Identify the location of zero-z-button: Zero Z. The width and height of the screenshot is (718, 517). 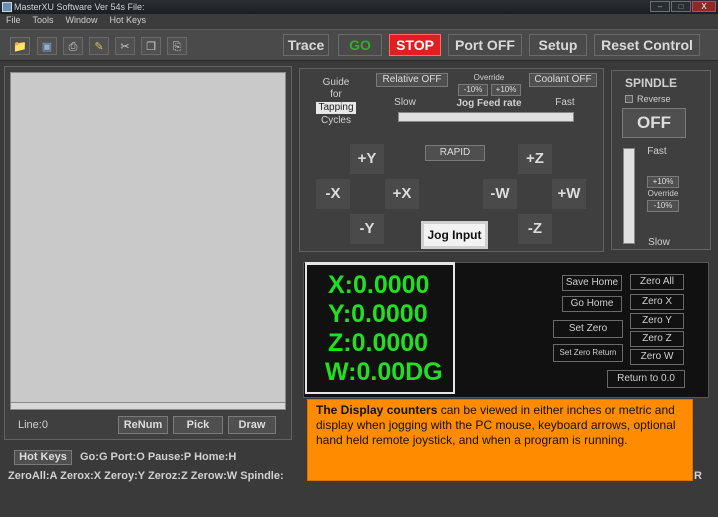
(657, 339).